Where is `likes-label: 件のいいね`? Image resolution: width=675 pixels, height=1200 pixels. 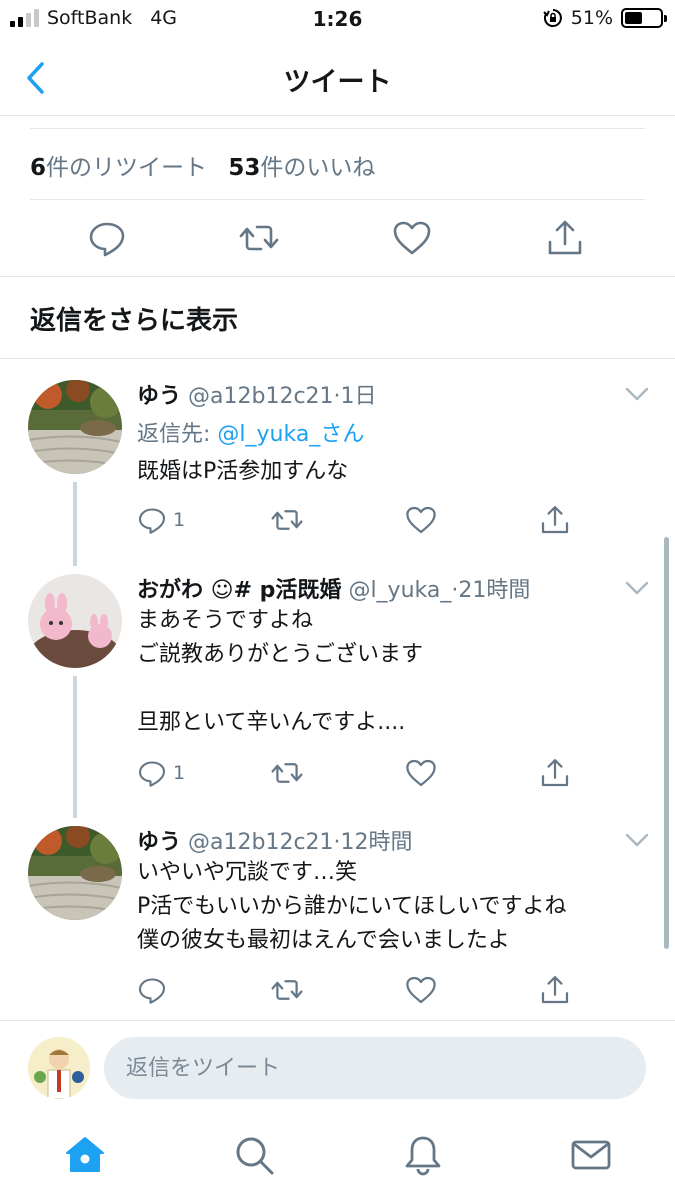
likes-label: 件のいいね is located at coordinates (318, 168).